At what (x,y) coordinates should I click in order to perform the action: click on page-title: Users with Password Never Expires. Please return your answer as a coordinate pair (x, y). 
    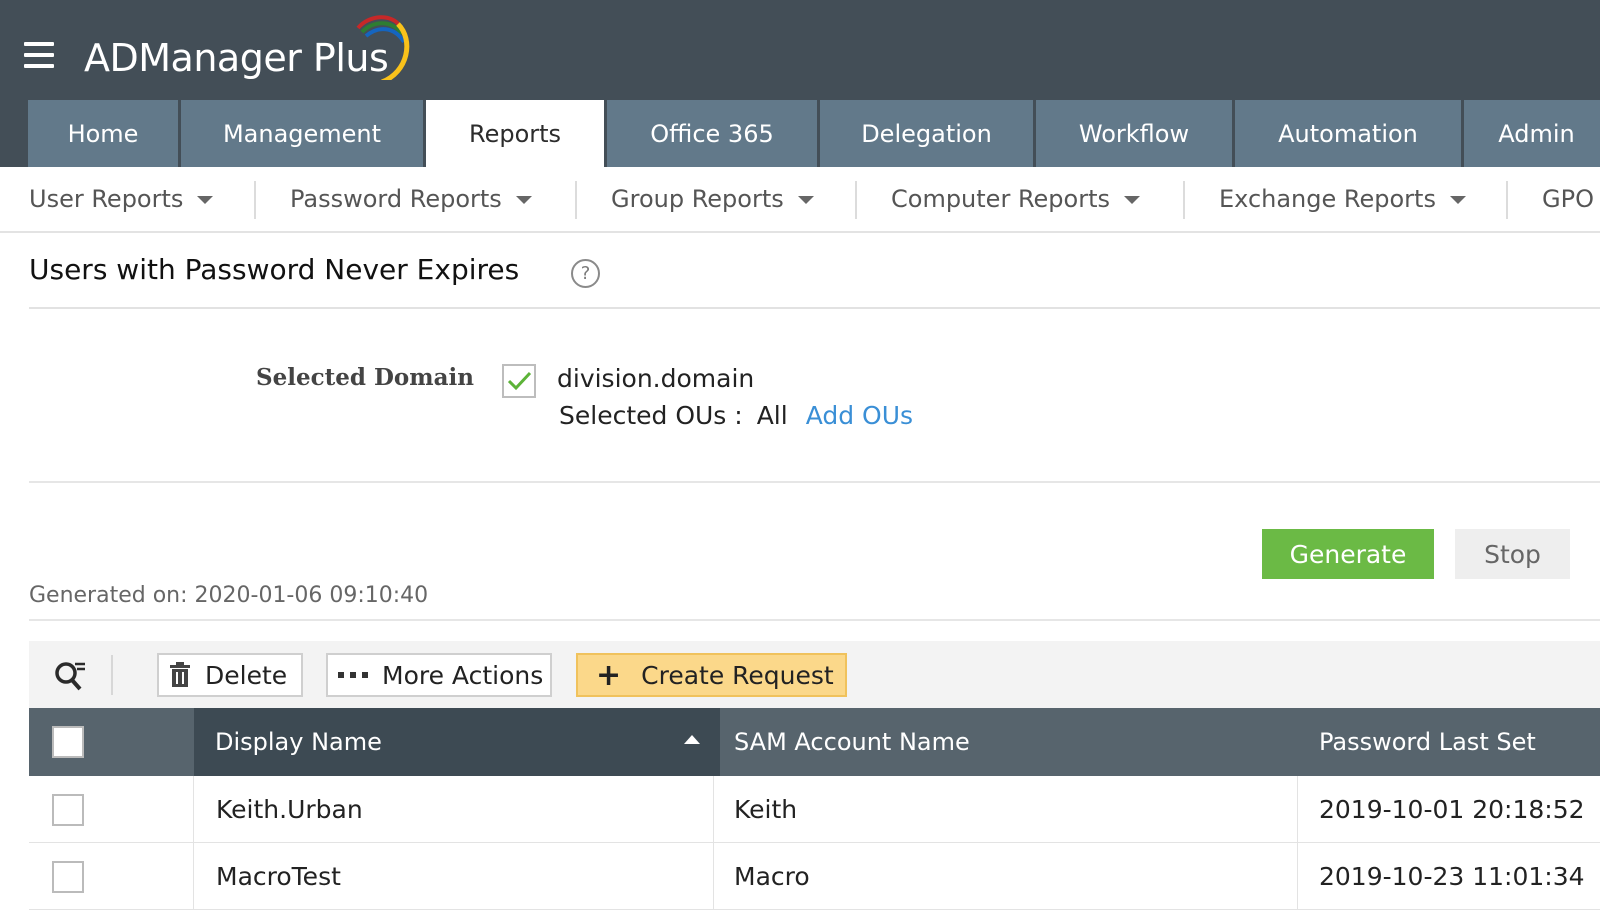
    Looking at the image, I should click on (274, 269).